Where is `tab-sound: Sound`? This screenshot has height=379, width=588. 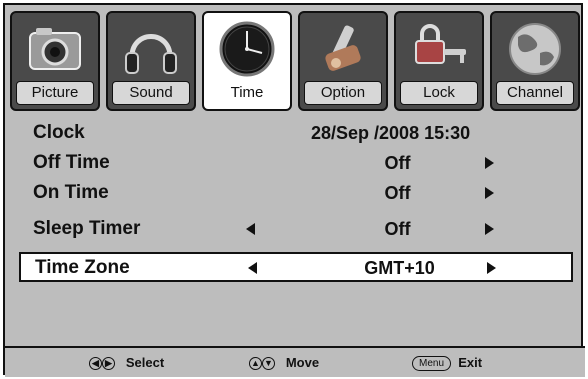 tab-sound: Sound is located at coordinates (151, 61).